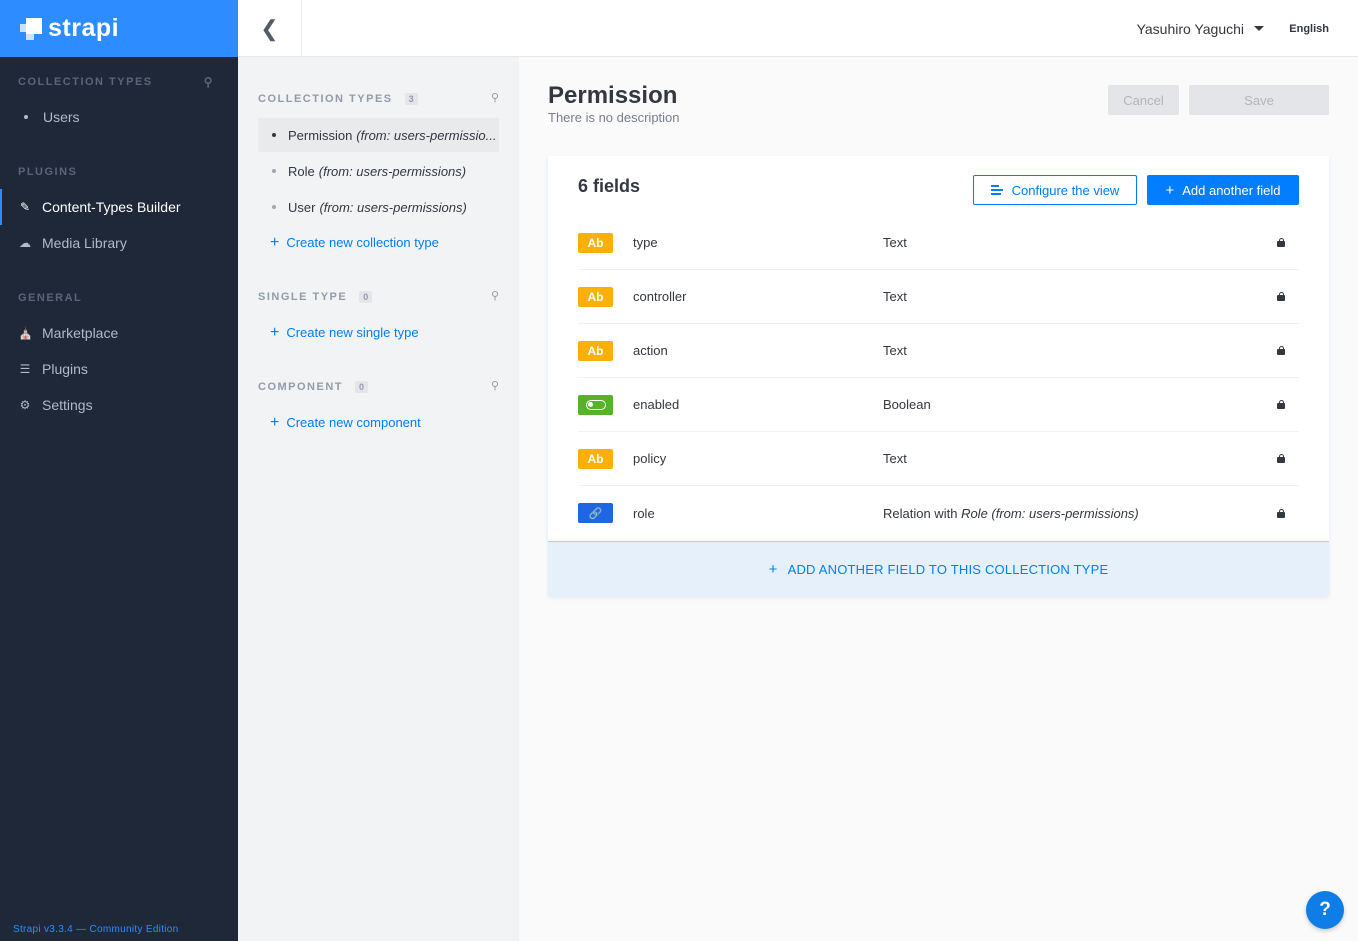 The height and width of the screenshot is (941, 1358). Describe the element at coordinates (119, 405) in the screenshot. I see `leftnav-item-settings: ⚙ Settings` at that location.